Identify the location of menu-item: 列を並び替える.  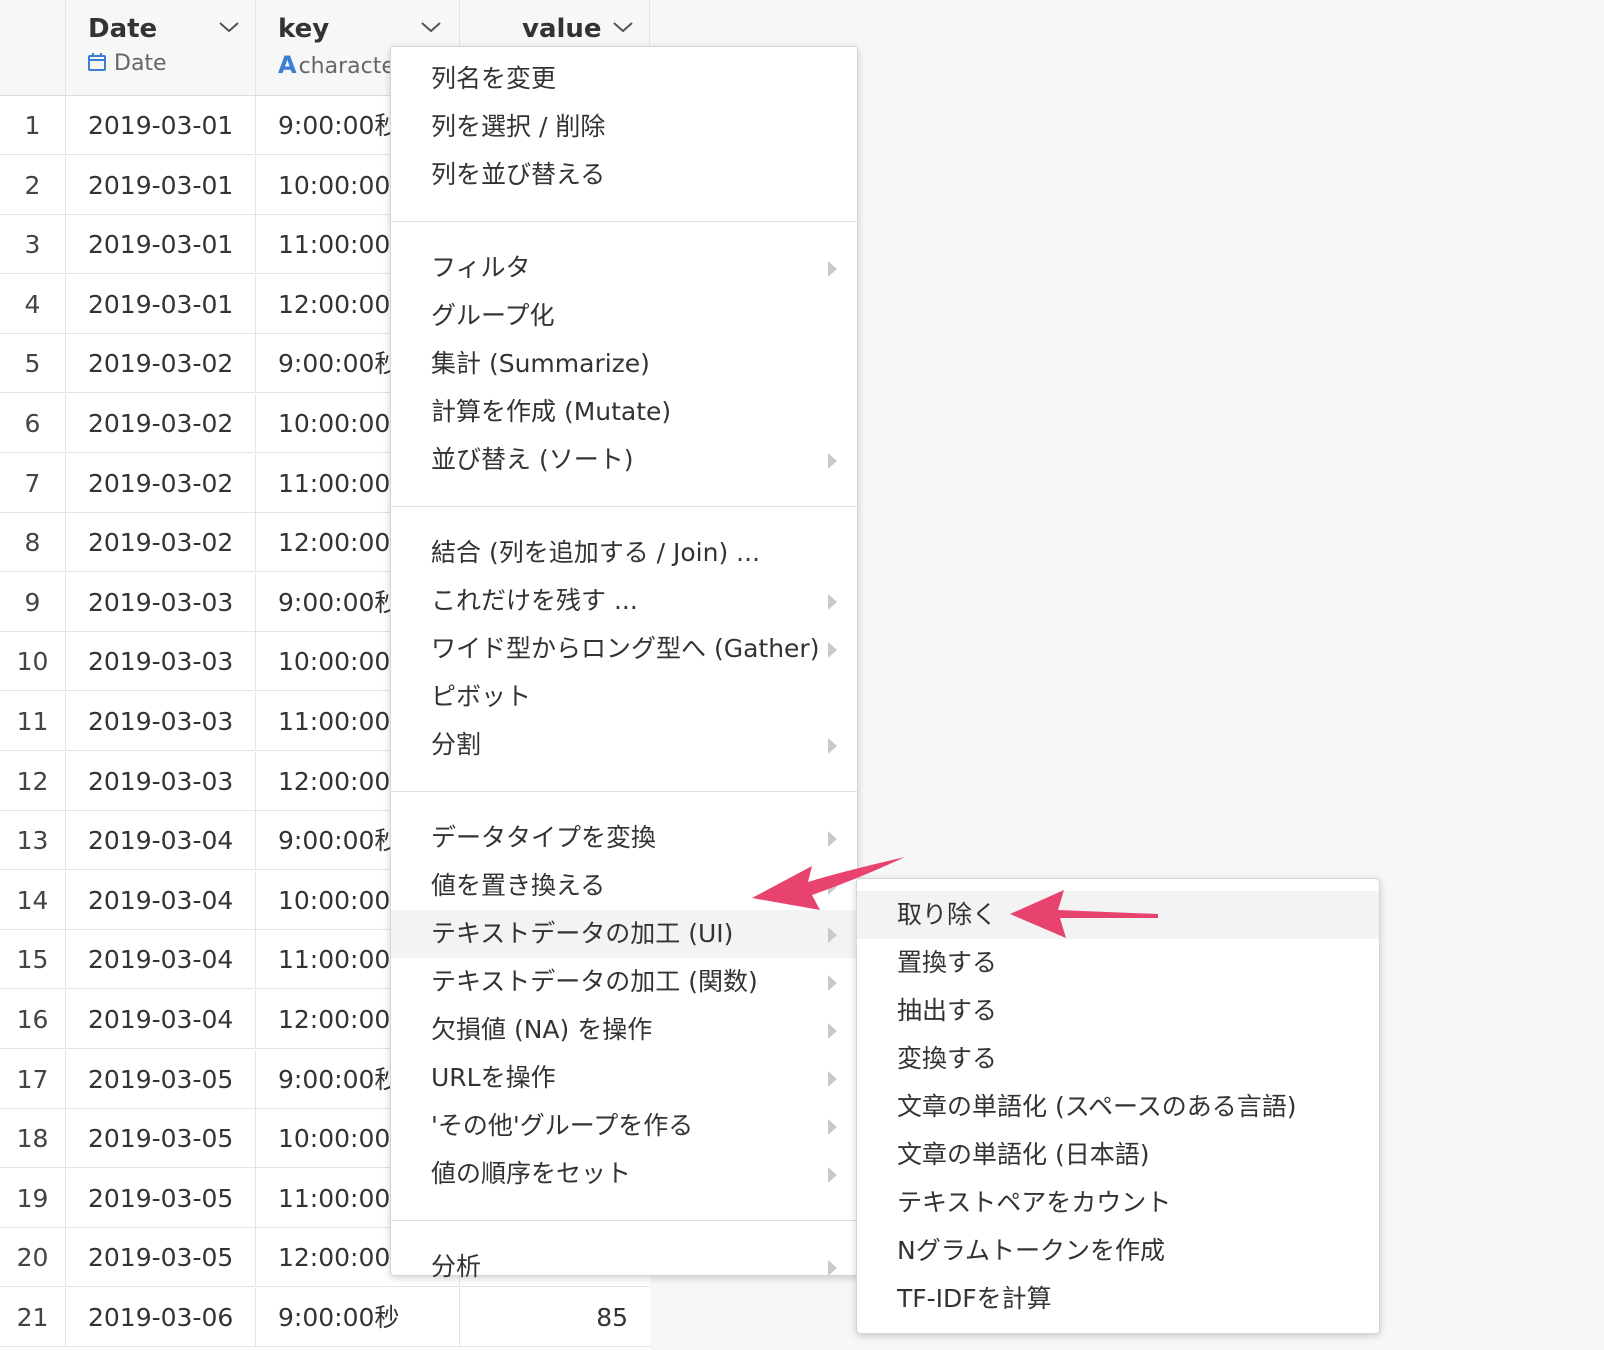
(624, 175).